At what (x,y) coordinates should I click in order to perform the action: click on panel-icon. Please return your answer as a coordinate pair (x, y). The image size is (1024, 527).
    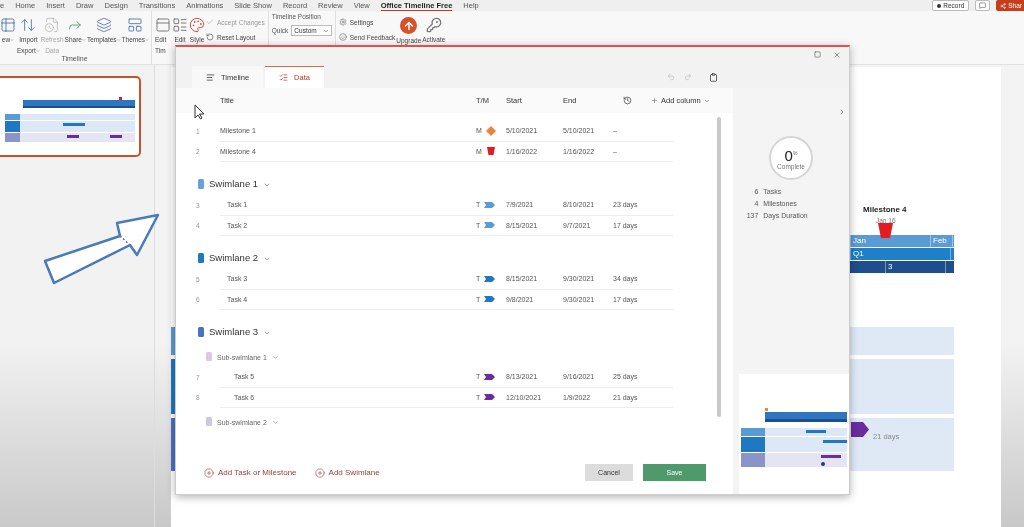
    Looking at the image, I should click on (163, 25).